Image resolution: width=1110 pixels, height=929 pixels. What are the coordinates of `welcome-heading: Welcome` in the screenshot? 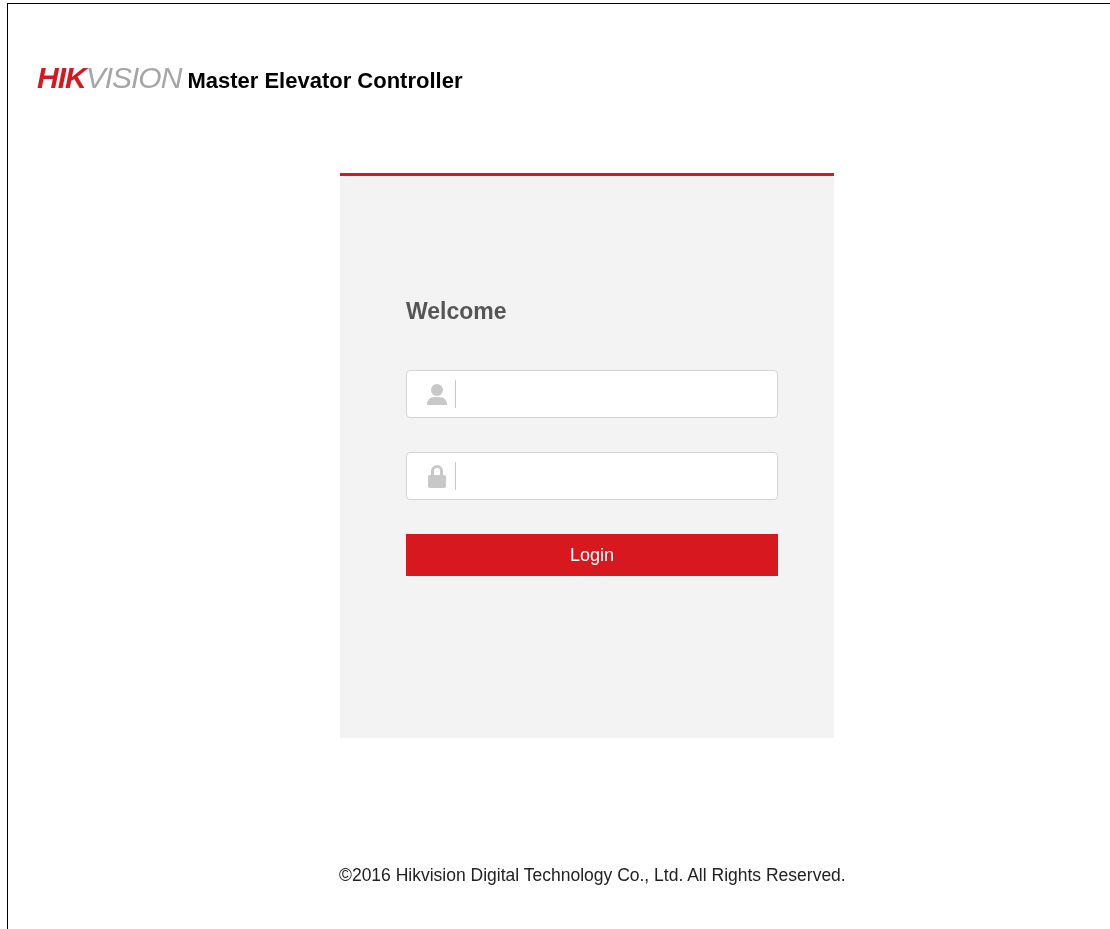 It's located at (456, 311).